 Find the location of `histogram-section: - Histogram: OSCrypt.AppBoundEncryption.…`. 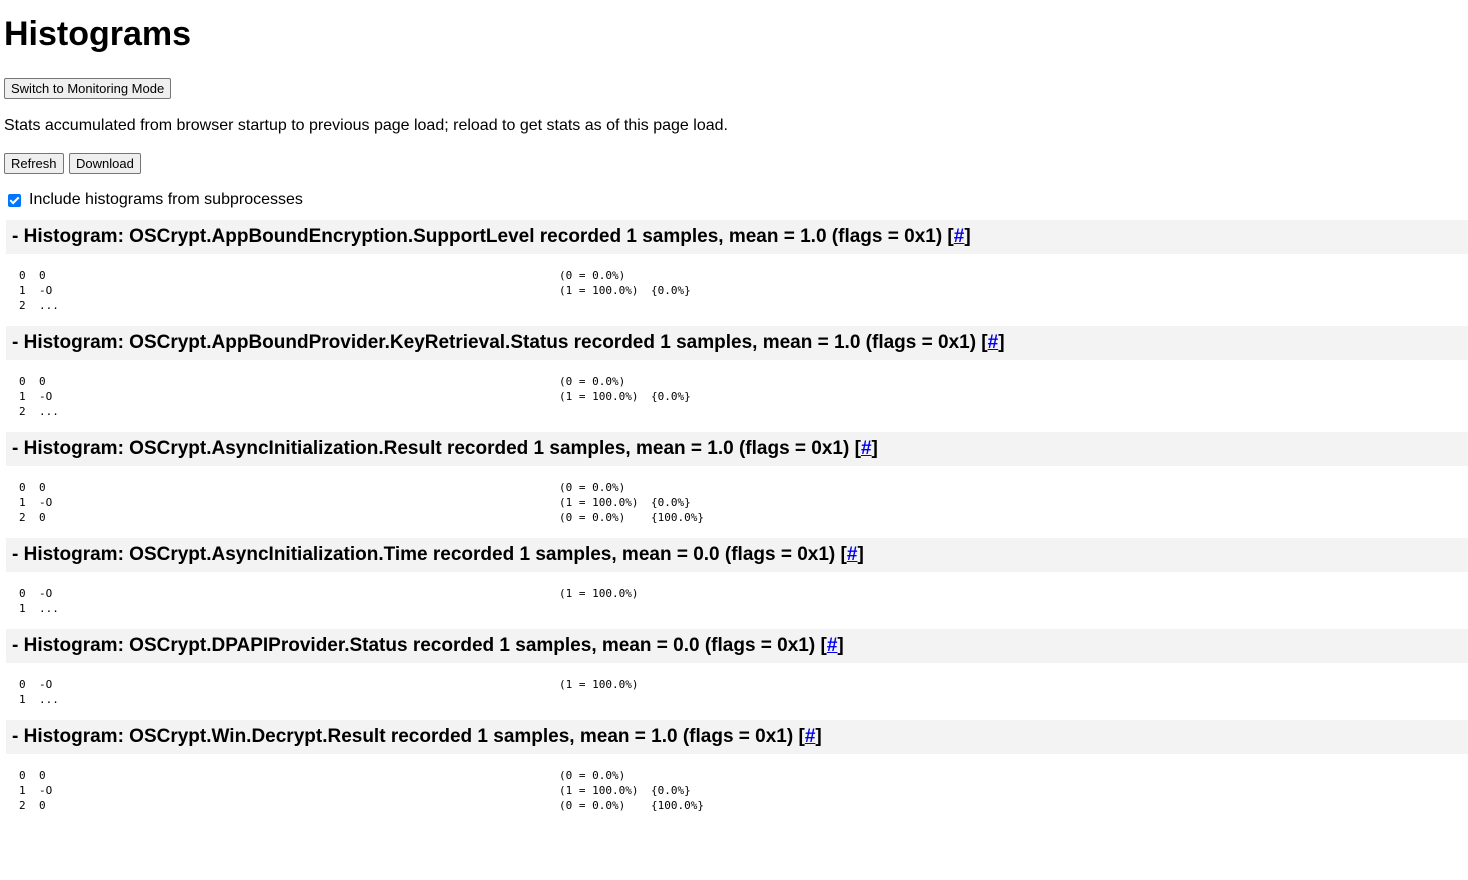

histogram-section: - Histogram: OSCrypt.AppBoundEncryption.… is located at coordinates (736, 273).